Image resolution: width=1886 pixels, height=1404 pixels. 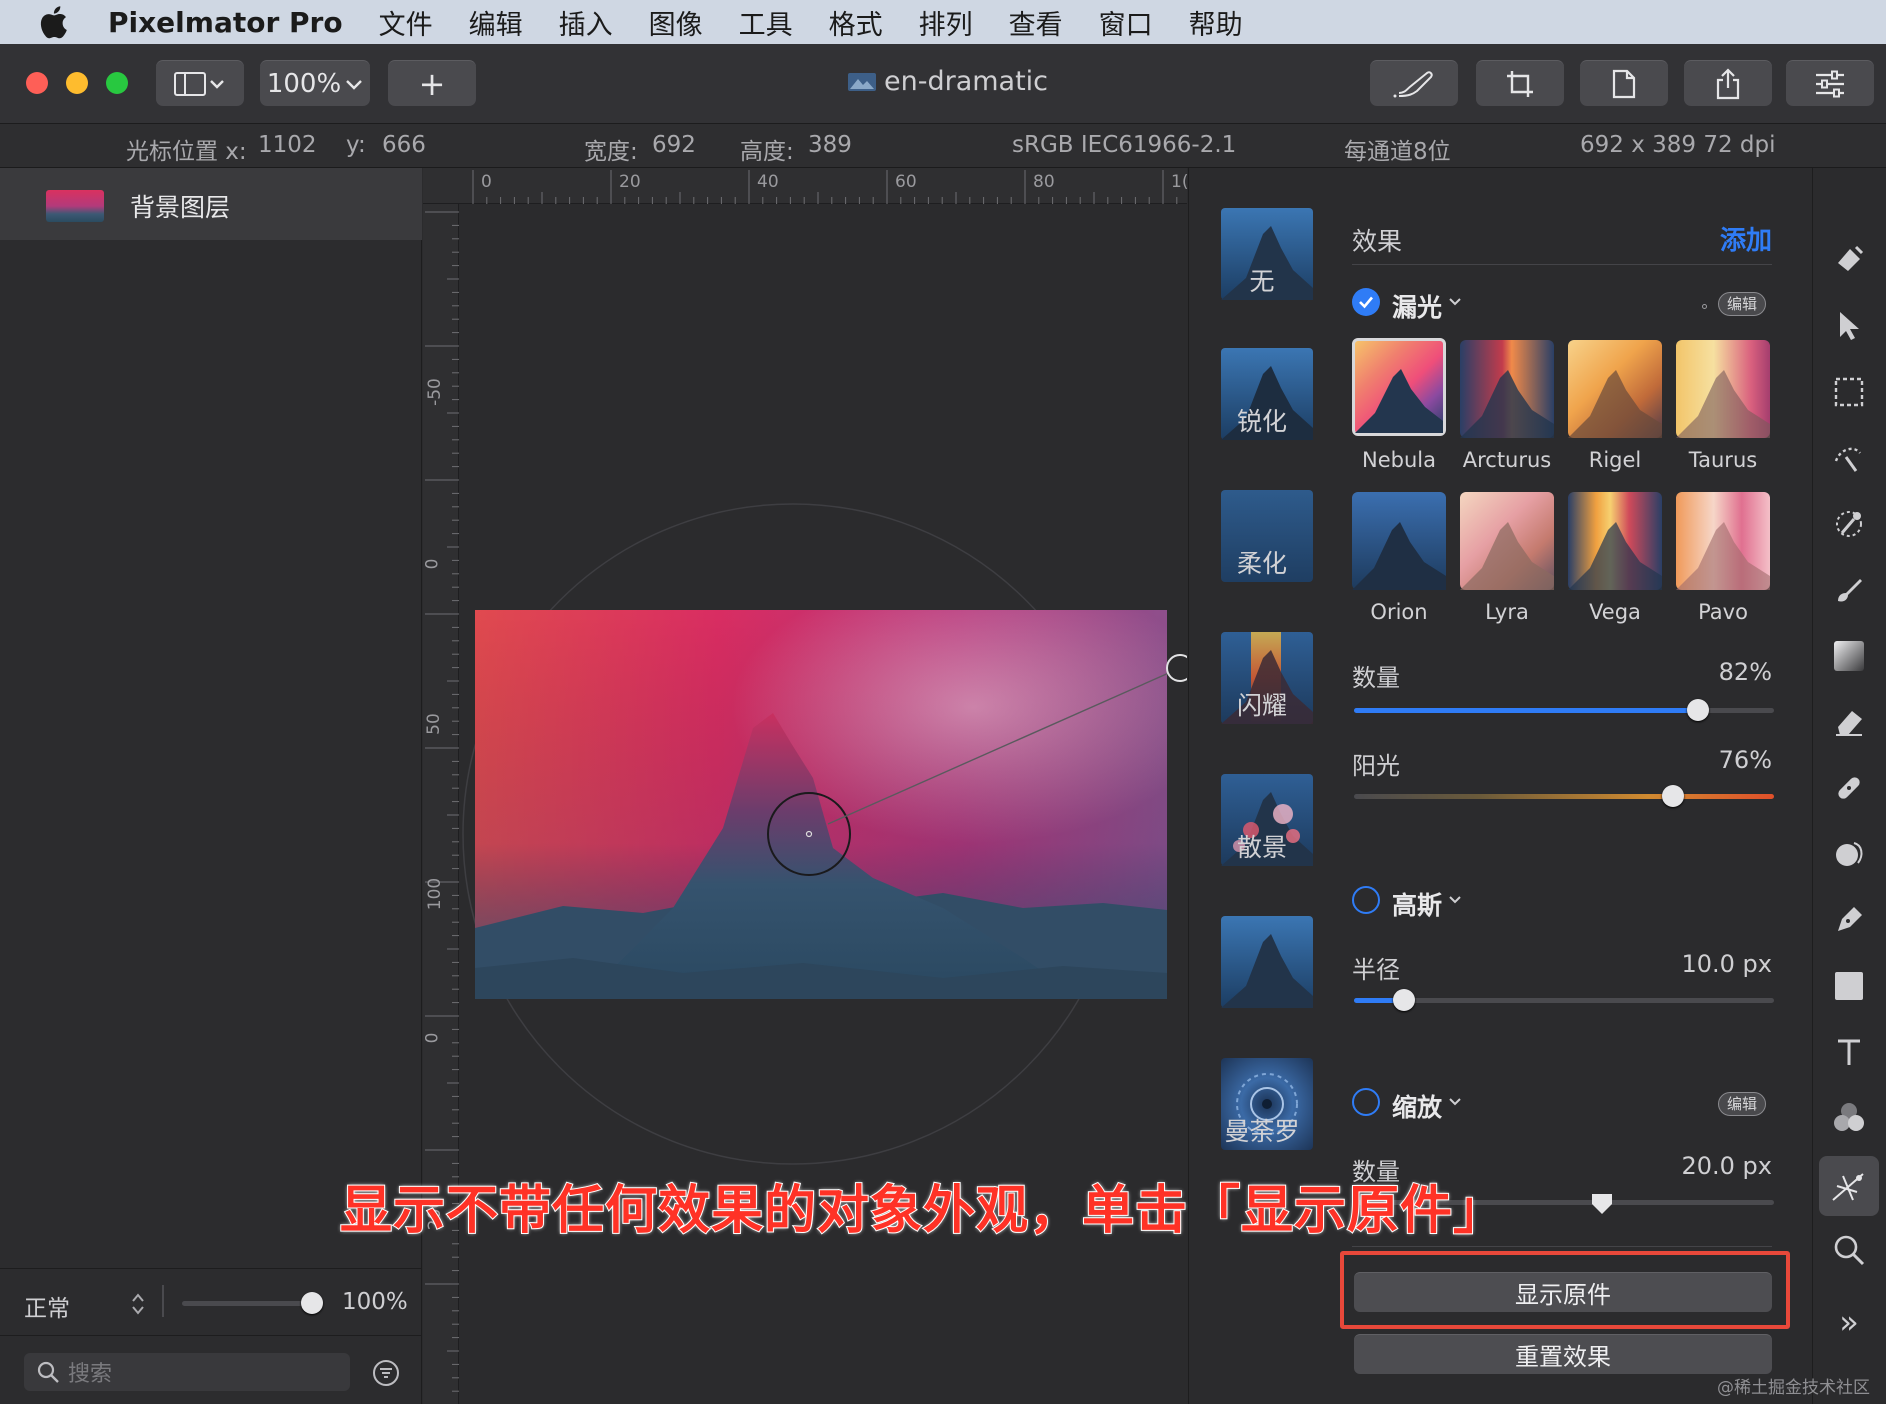 I want to click on shape-tool, so click(x=1849, y=986).